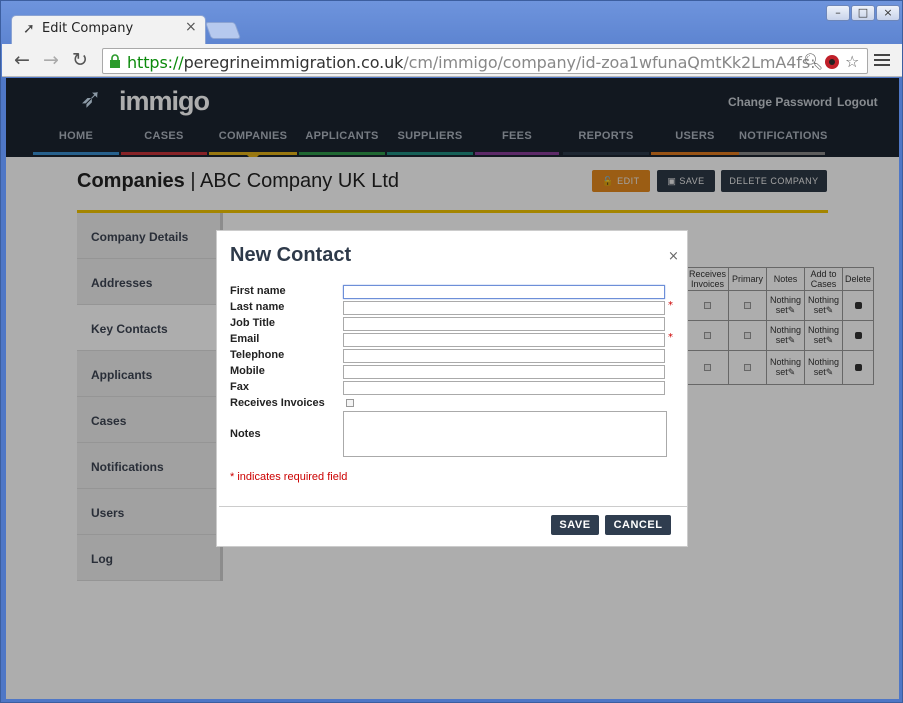 This screenshot has width=903, height=703. I want to click on job-title-row: Job Title, so click(455, 325).